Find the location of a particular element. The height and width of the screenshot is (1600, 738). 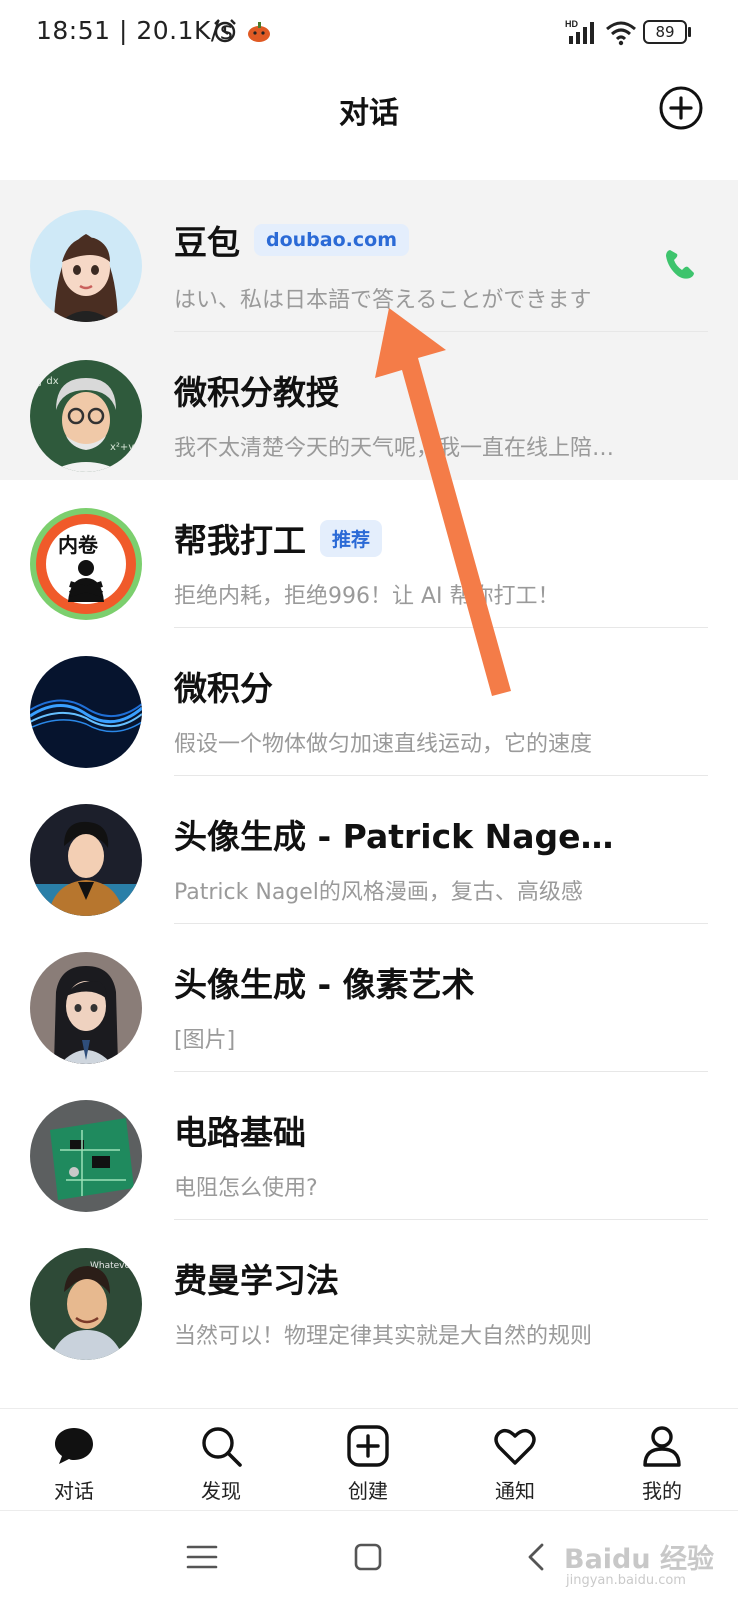

pumpkin-icon is located at coordinates (259, 32).